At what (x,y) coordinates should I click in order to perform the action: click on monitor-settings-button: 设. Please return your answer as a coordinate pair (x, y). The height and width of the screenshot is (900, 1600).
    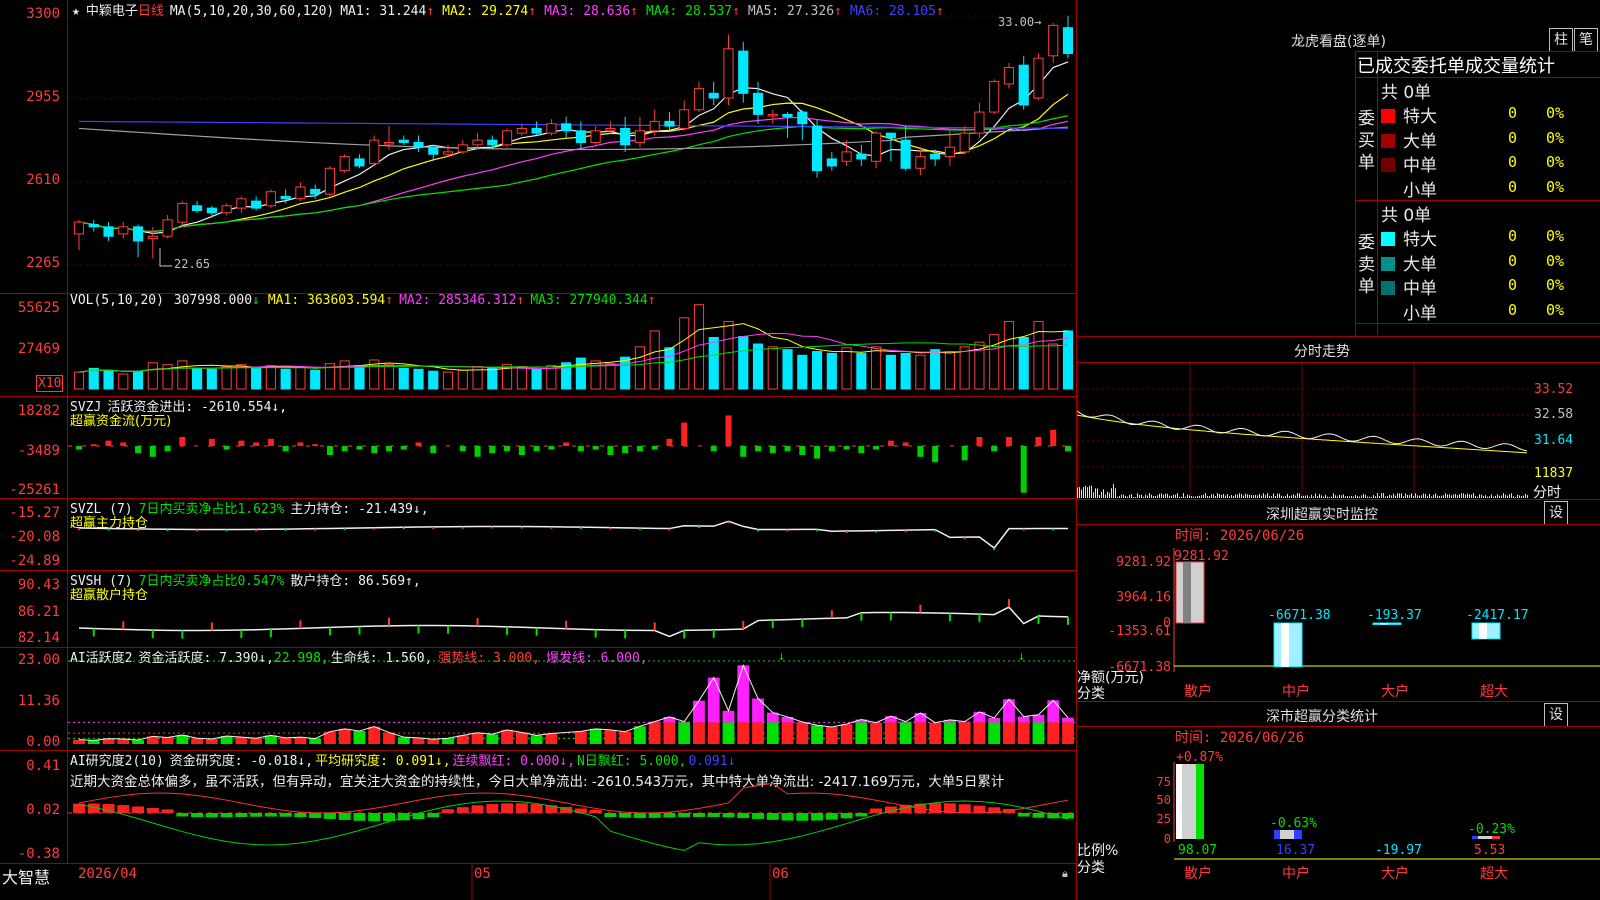
    Looking at the image, I should click on (1556, 513).